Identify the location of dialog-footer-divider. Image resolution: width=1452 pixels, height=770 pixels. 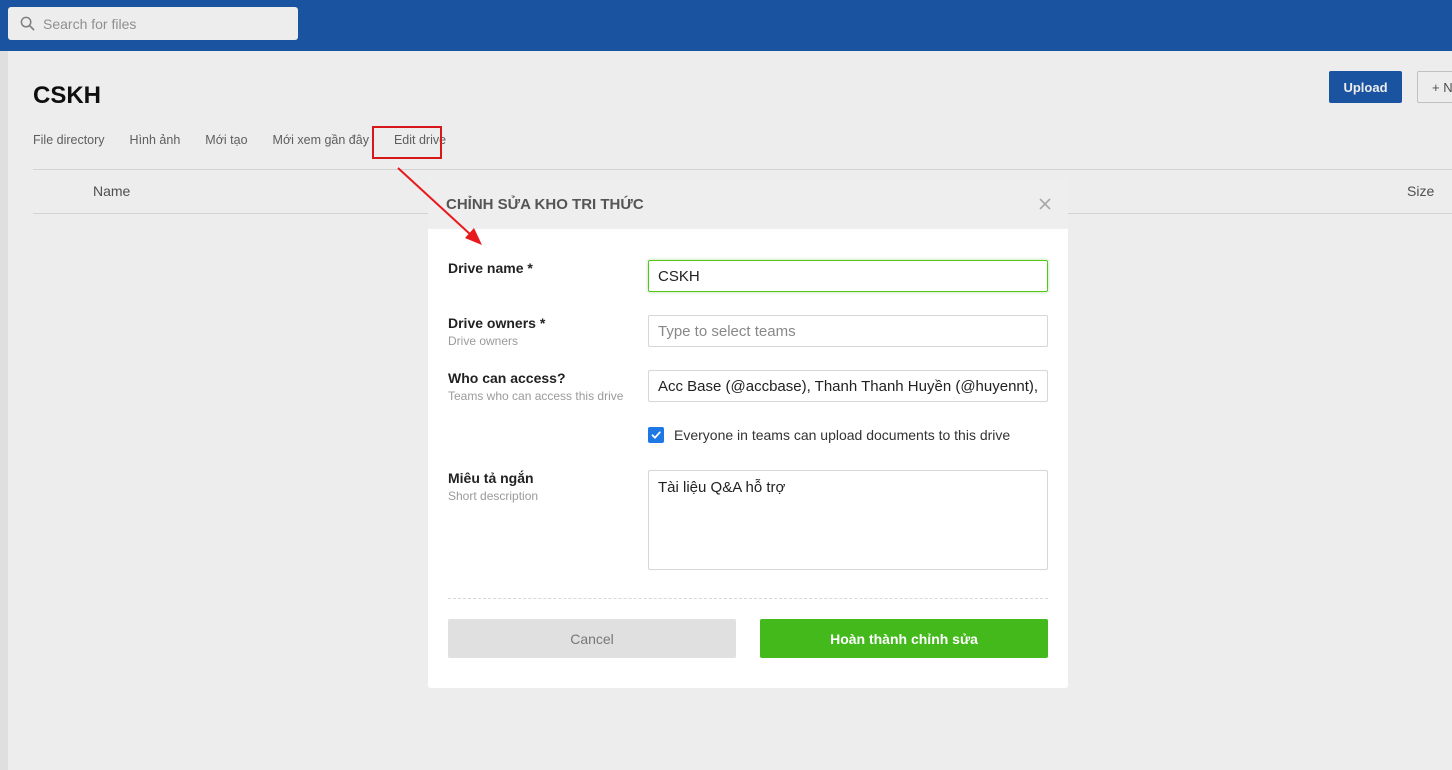
(748, 598).